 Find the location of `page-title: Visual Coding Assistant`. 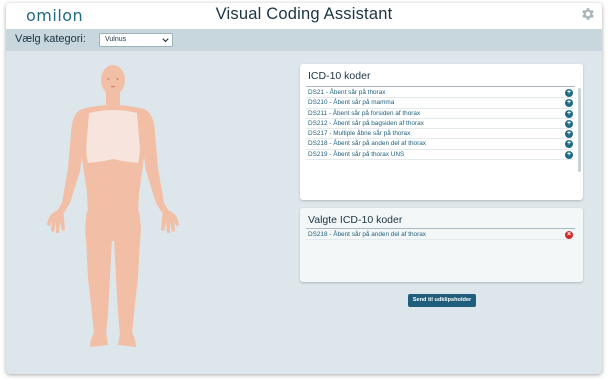

page-title: Visual Coding Assistant is located at coordinates (304, 14).